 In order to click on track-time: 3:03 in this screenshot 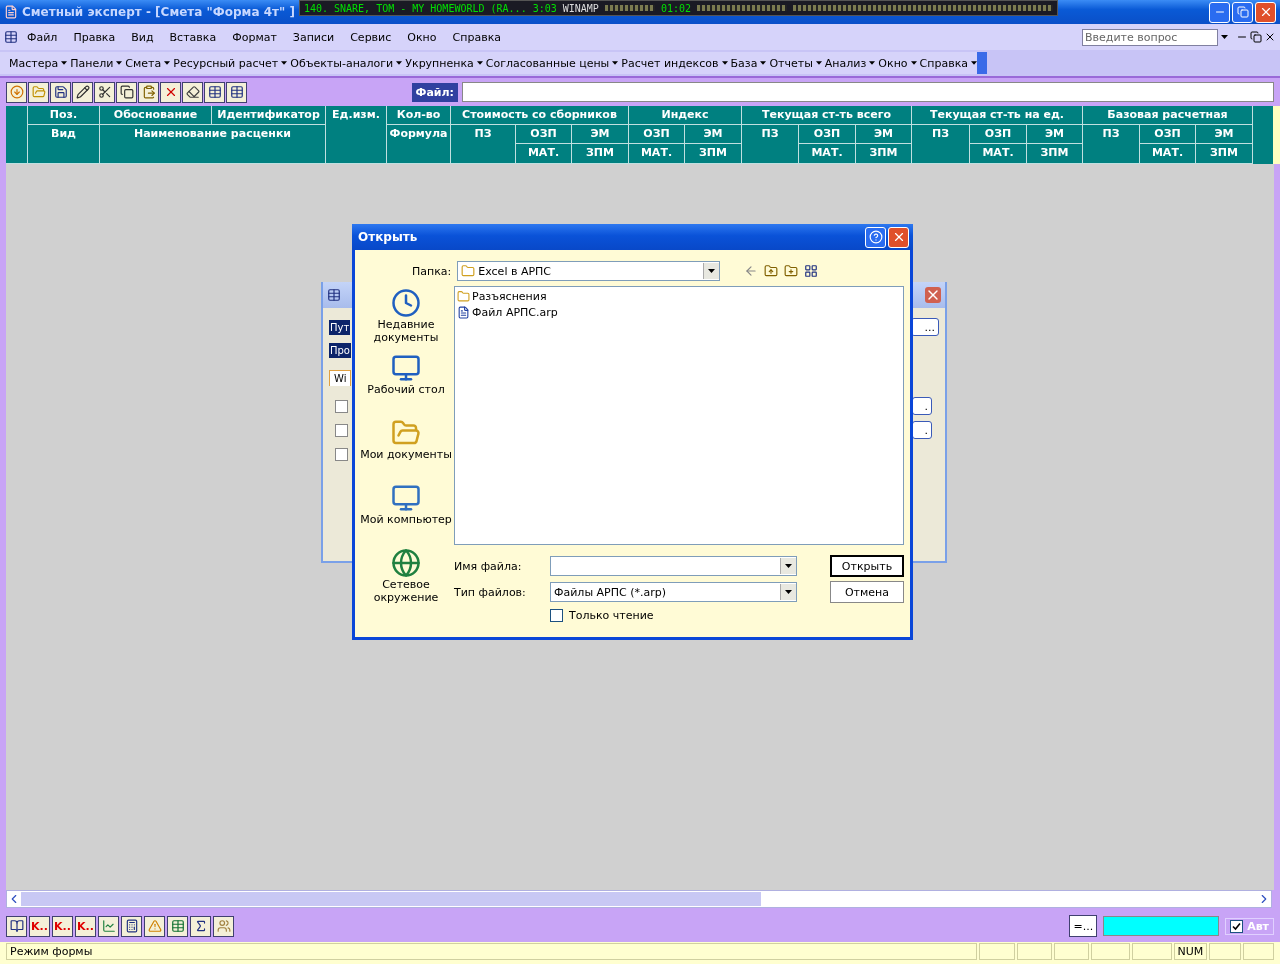, I will do `click(544, 8)`.